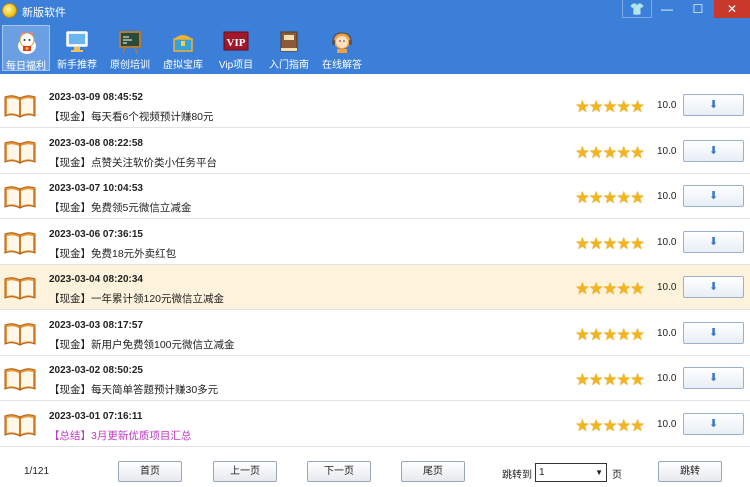  I want to click on tab-vip-projects: VIP Vip项目, so click(236, 48).